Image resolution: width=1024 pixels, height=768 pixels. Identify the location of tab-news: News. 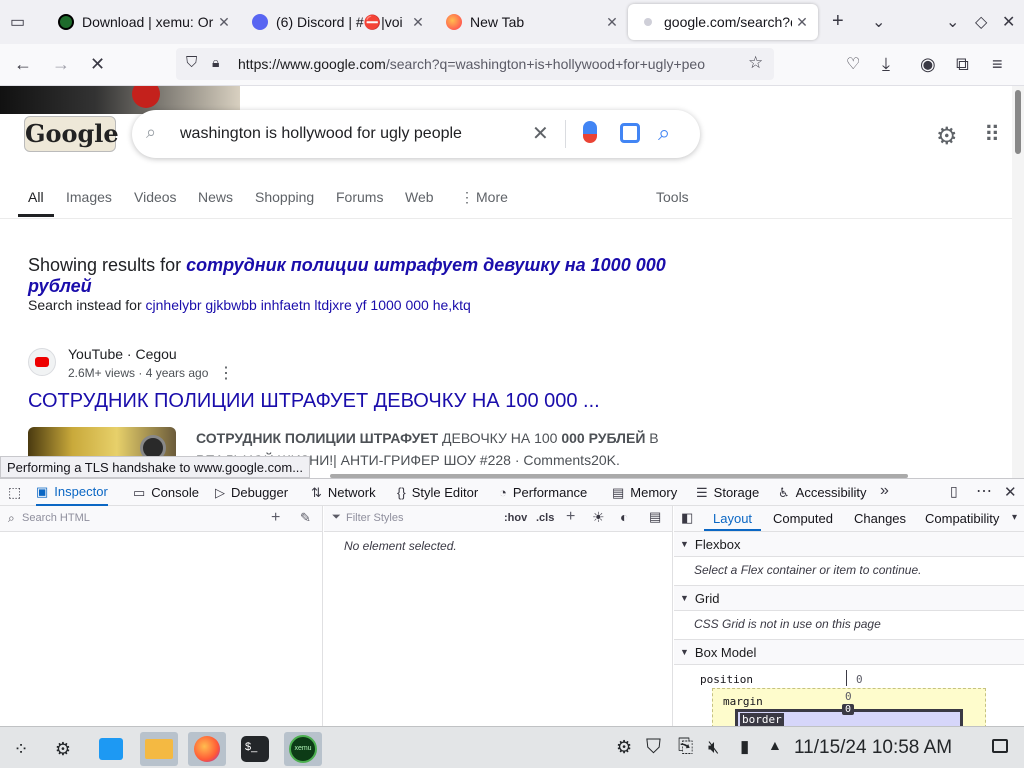
(215, 197).